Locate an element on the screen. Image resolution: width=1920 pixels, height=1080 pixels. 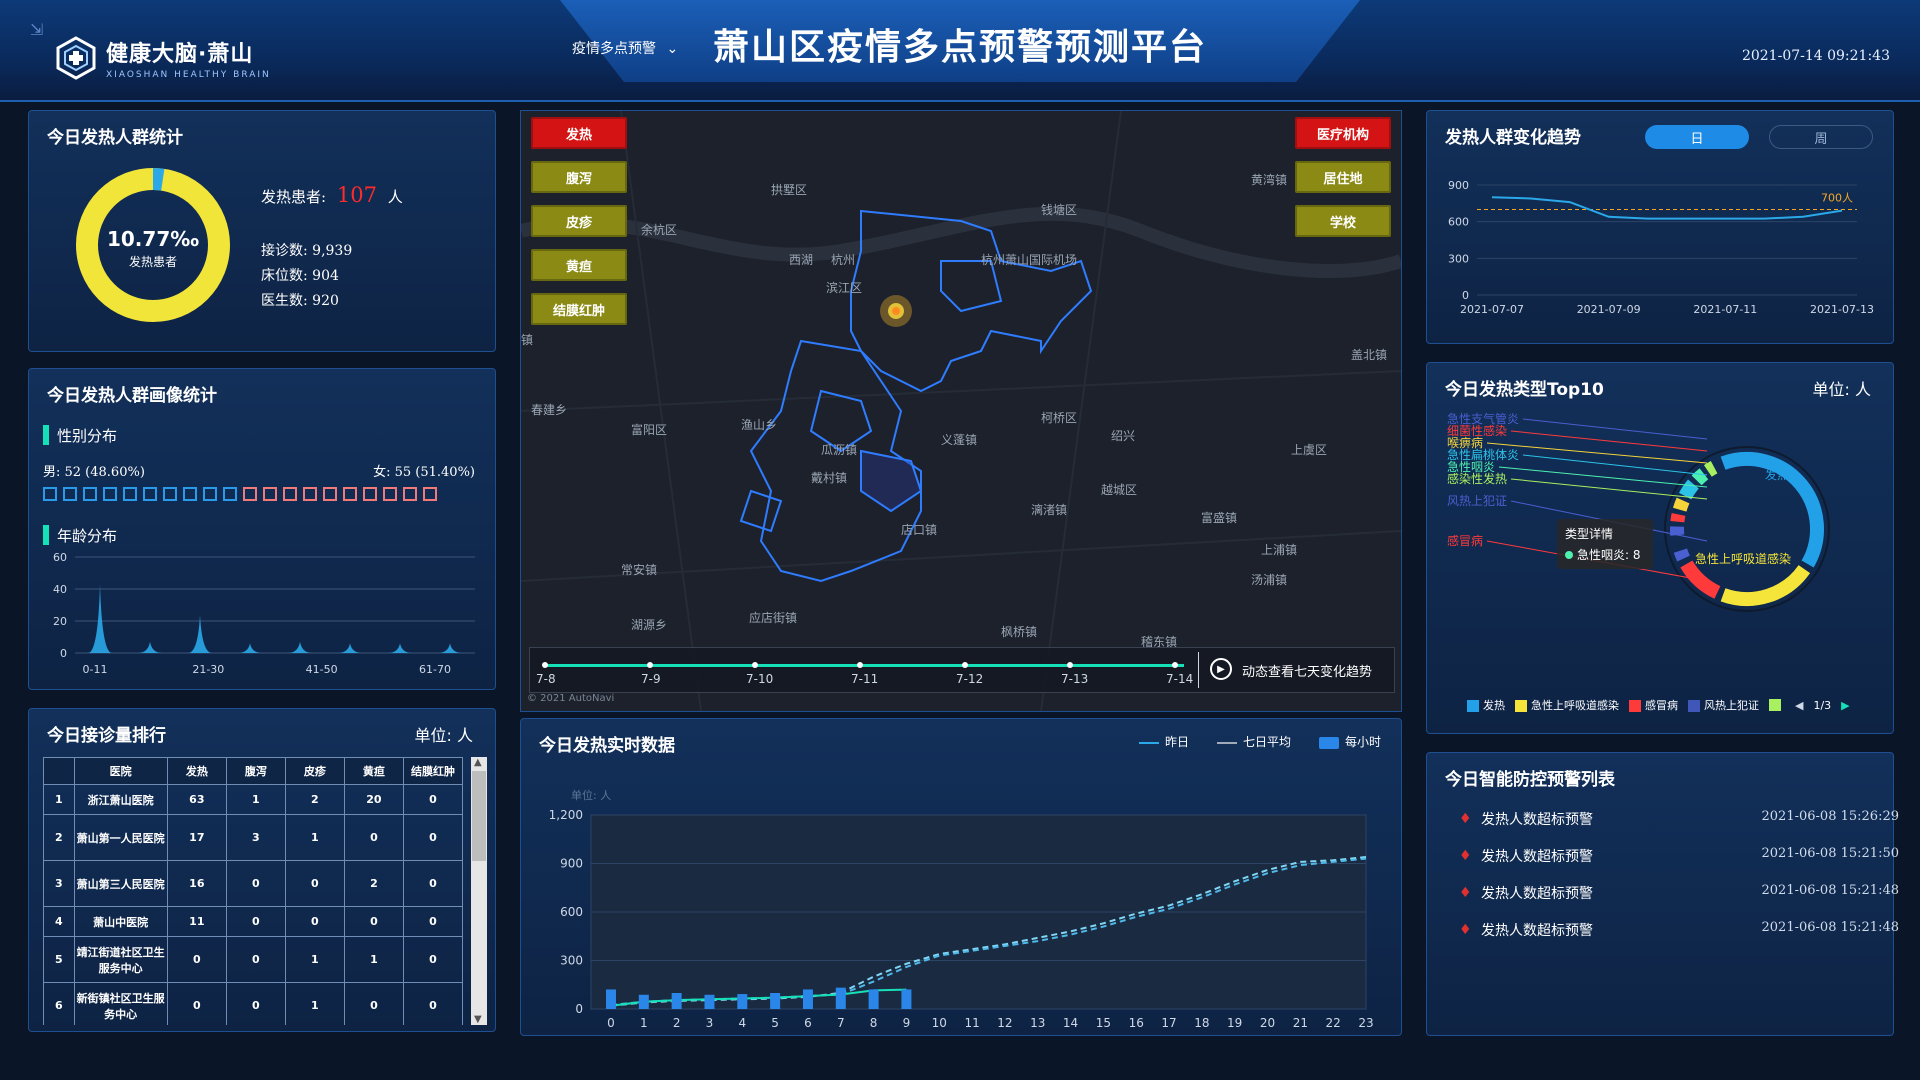
top10-legend-item: 发热 is located at coordinates (1486, 705).